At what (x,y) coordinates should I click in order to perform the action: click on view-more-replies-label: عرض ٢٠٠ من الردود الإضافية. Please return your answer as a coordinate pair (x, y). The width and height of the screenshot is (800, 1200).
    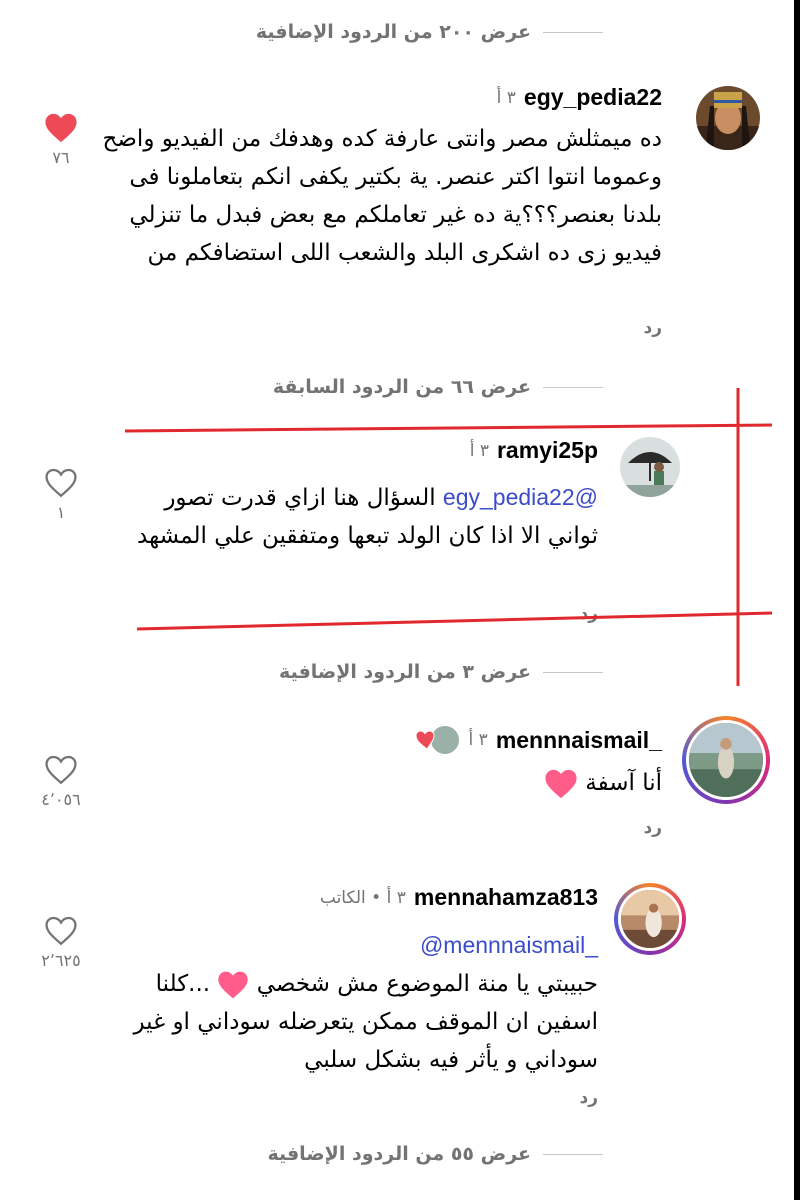
    Looking at the image, I should click on (393, 32).